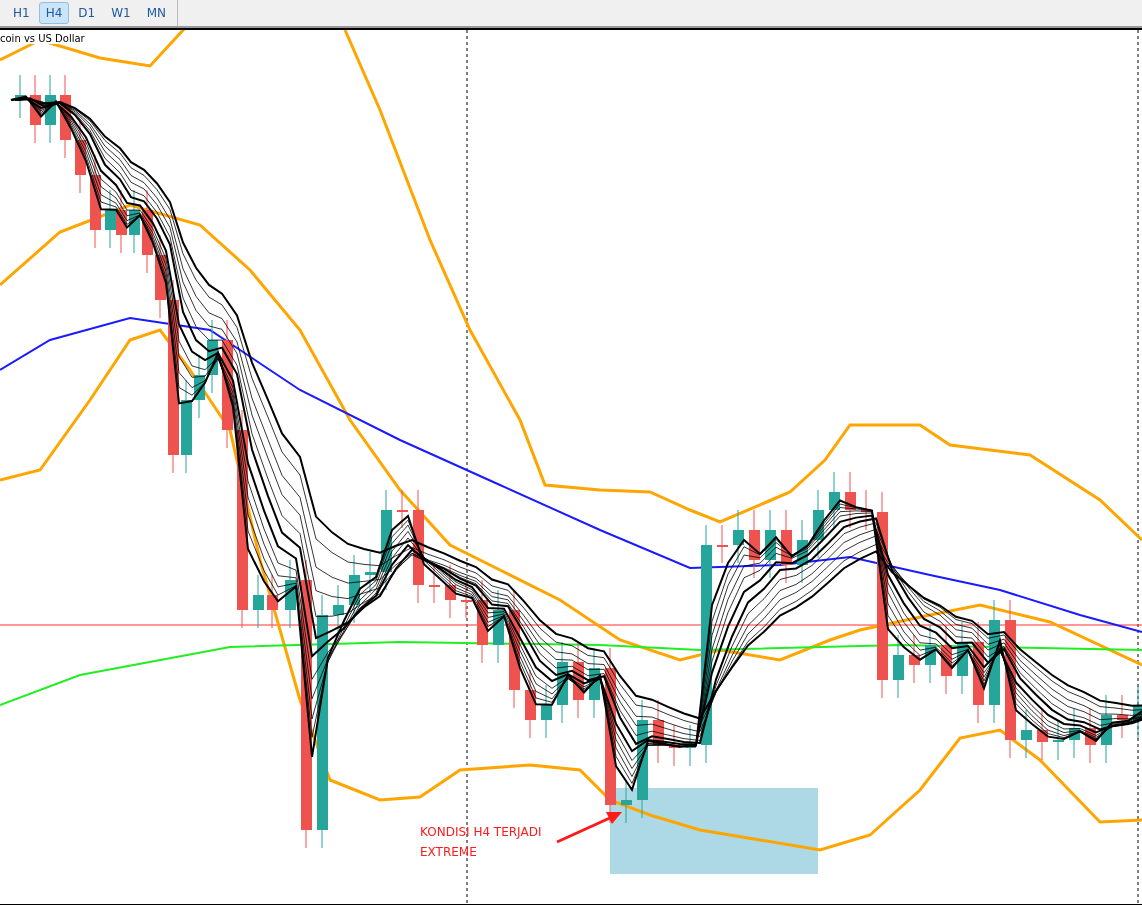 This screenshot has height=905, width=1142. What do you see at coordinates (54, 13) in the screenshot?
I see `timeframe-tab: H4` at bounding box center [54, 13].